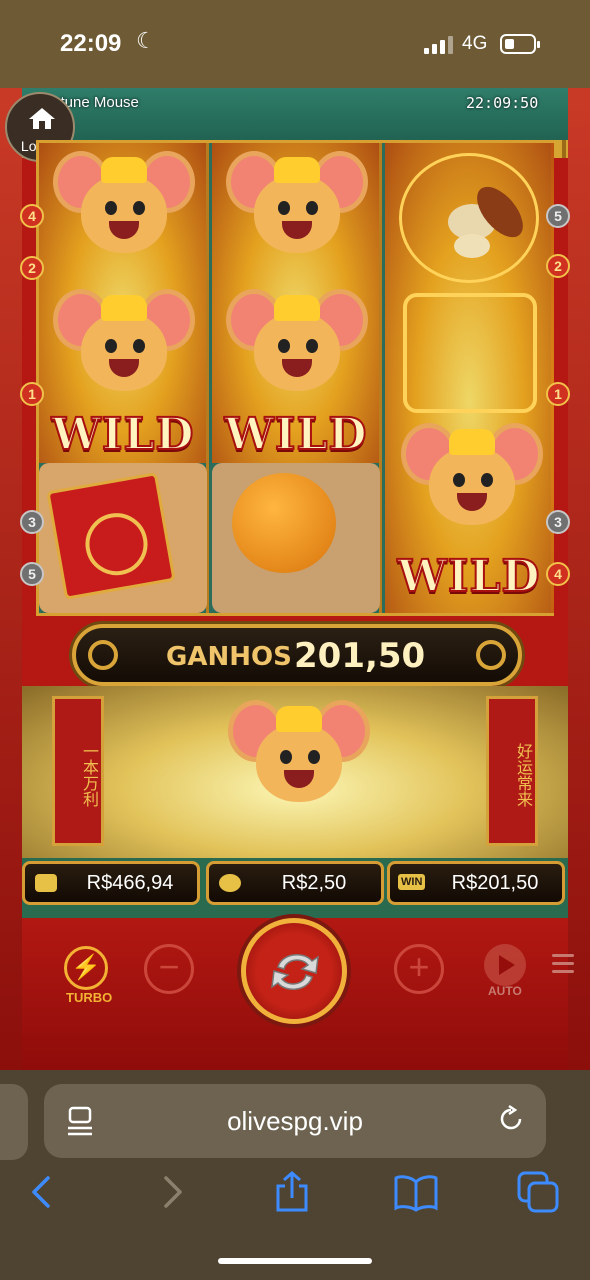 This screenshot has width=590, height=1280. What do you see at coordinates (299, 770) in the screenshot?
I see `mascot-mouse` at bounding box center [299, 770].